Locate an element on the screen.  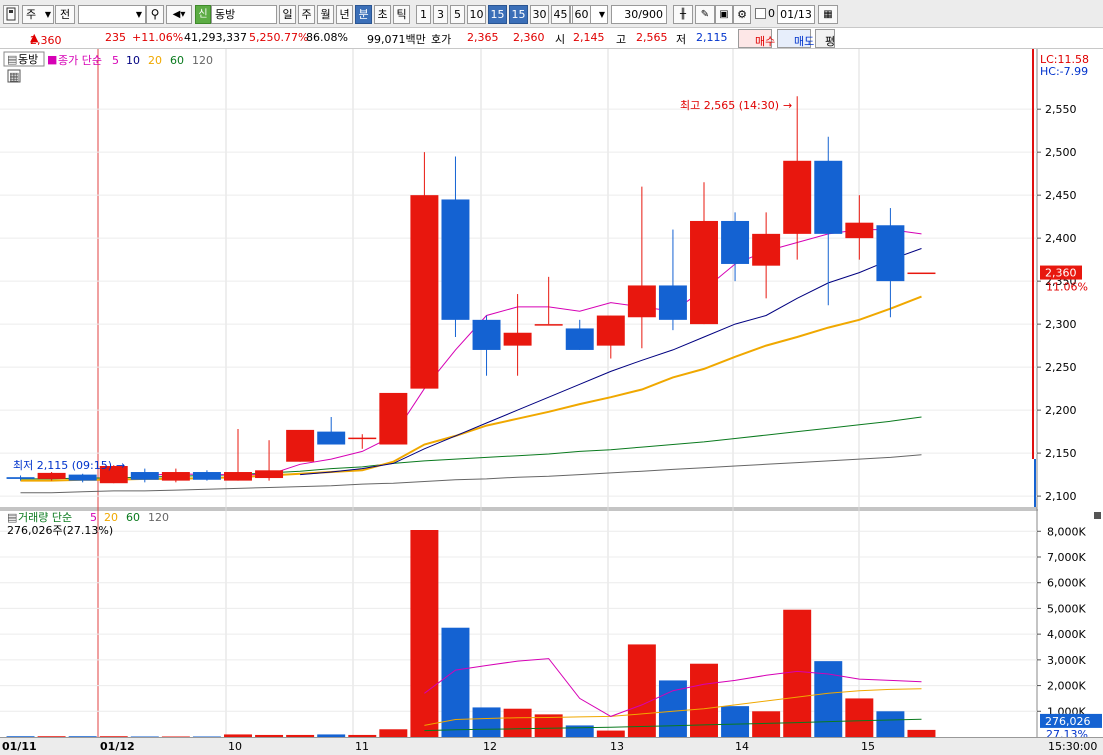
volume-tick-label: 4,000K is located at coordinates (1066, 634).